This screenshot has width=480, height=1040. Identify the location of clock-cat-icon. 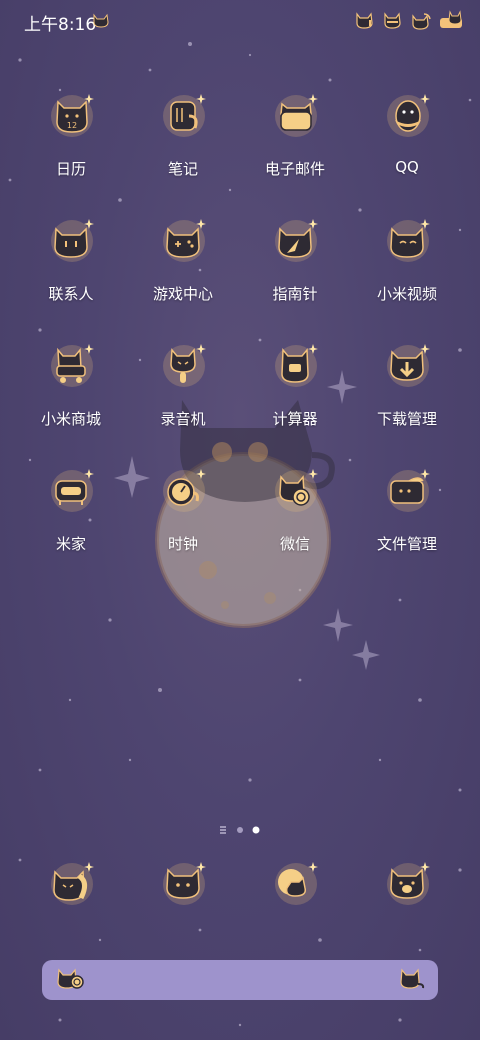
(184, 490).